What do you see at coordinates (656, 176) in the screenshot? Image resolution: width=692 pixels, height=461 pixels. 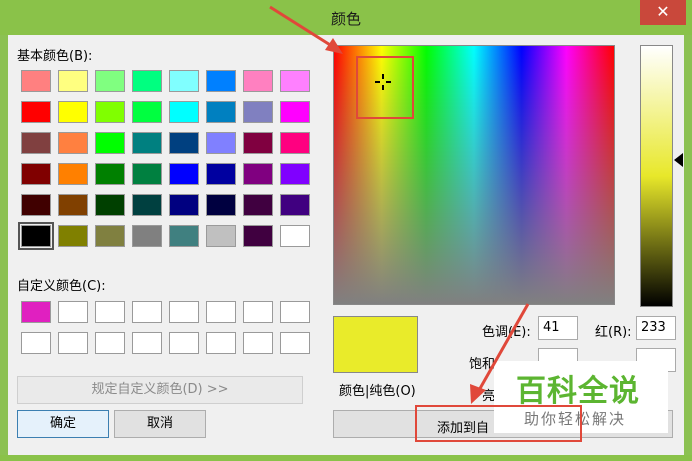 I see `luminance-slider` at bounding box center [656, 176].